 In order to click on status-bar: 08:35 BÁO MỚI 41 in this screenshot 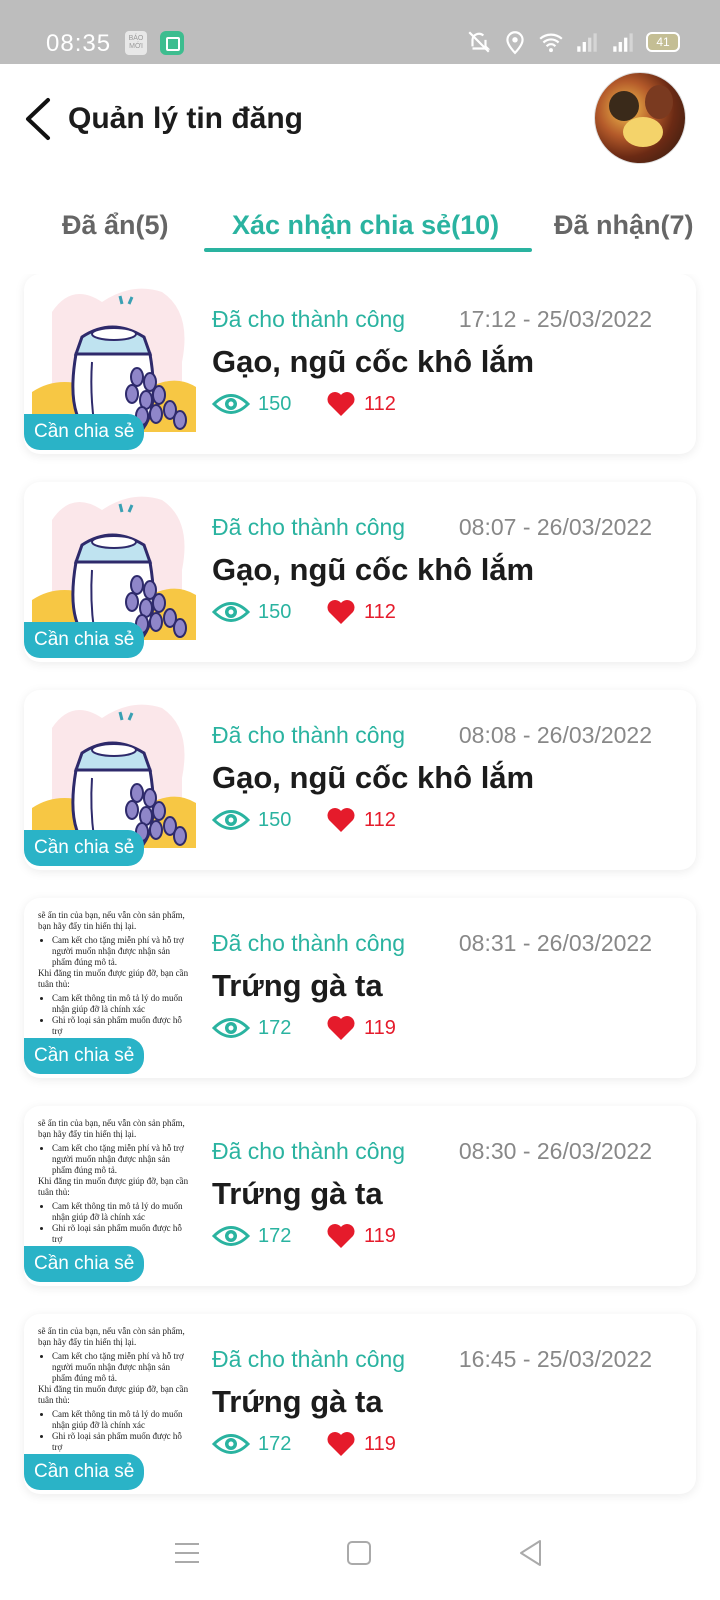, I will do `click(360, 32)`.